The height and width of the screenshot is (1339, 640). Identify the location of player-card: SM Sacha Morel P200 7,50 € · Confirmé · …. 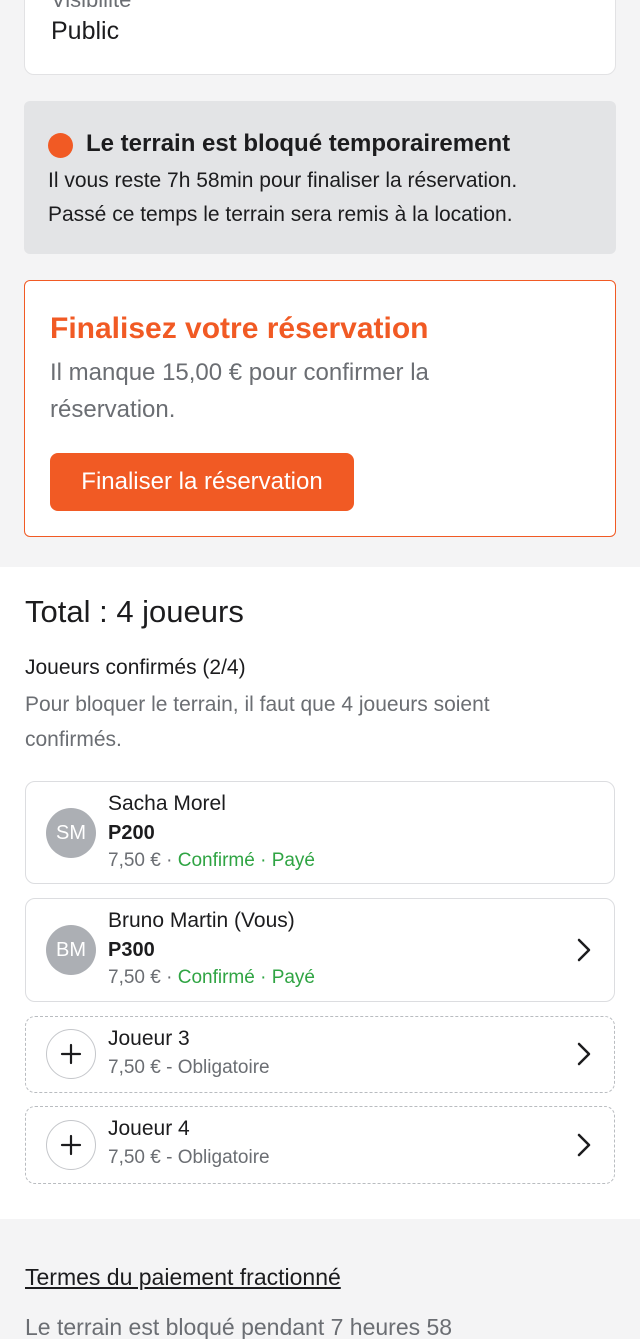
(320, 832).